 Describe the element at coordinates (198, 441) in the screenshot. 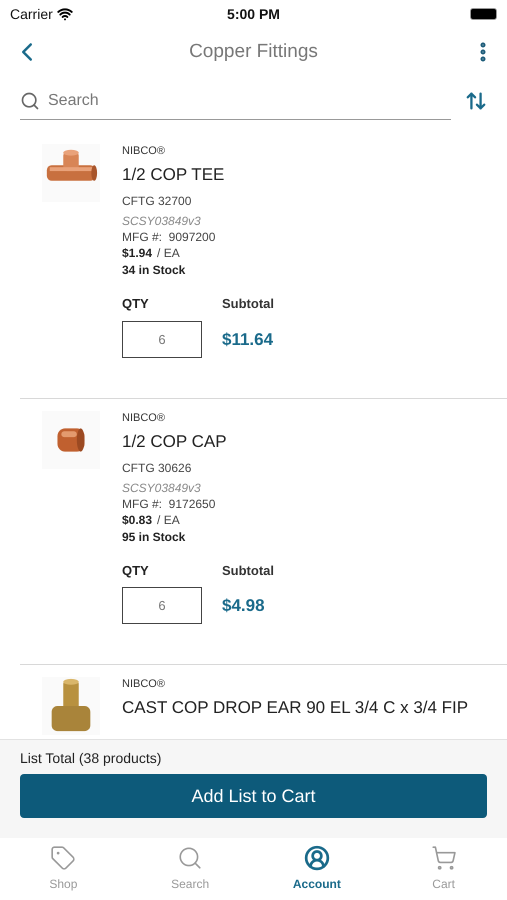

I see `product-name: 1/2 COP CAP` at that location.